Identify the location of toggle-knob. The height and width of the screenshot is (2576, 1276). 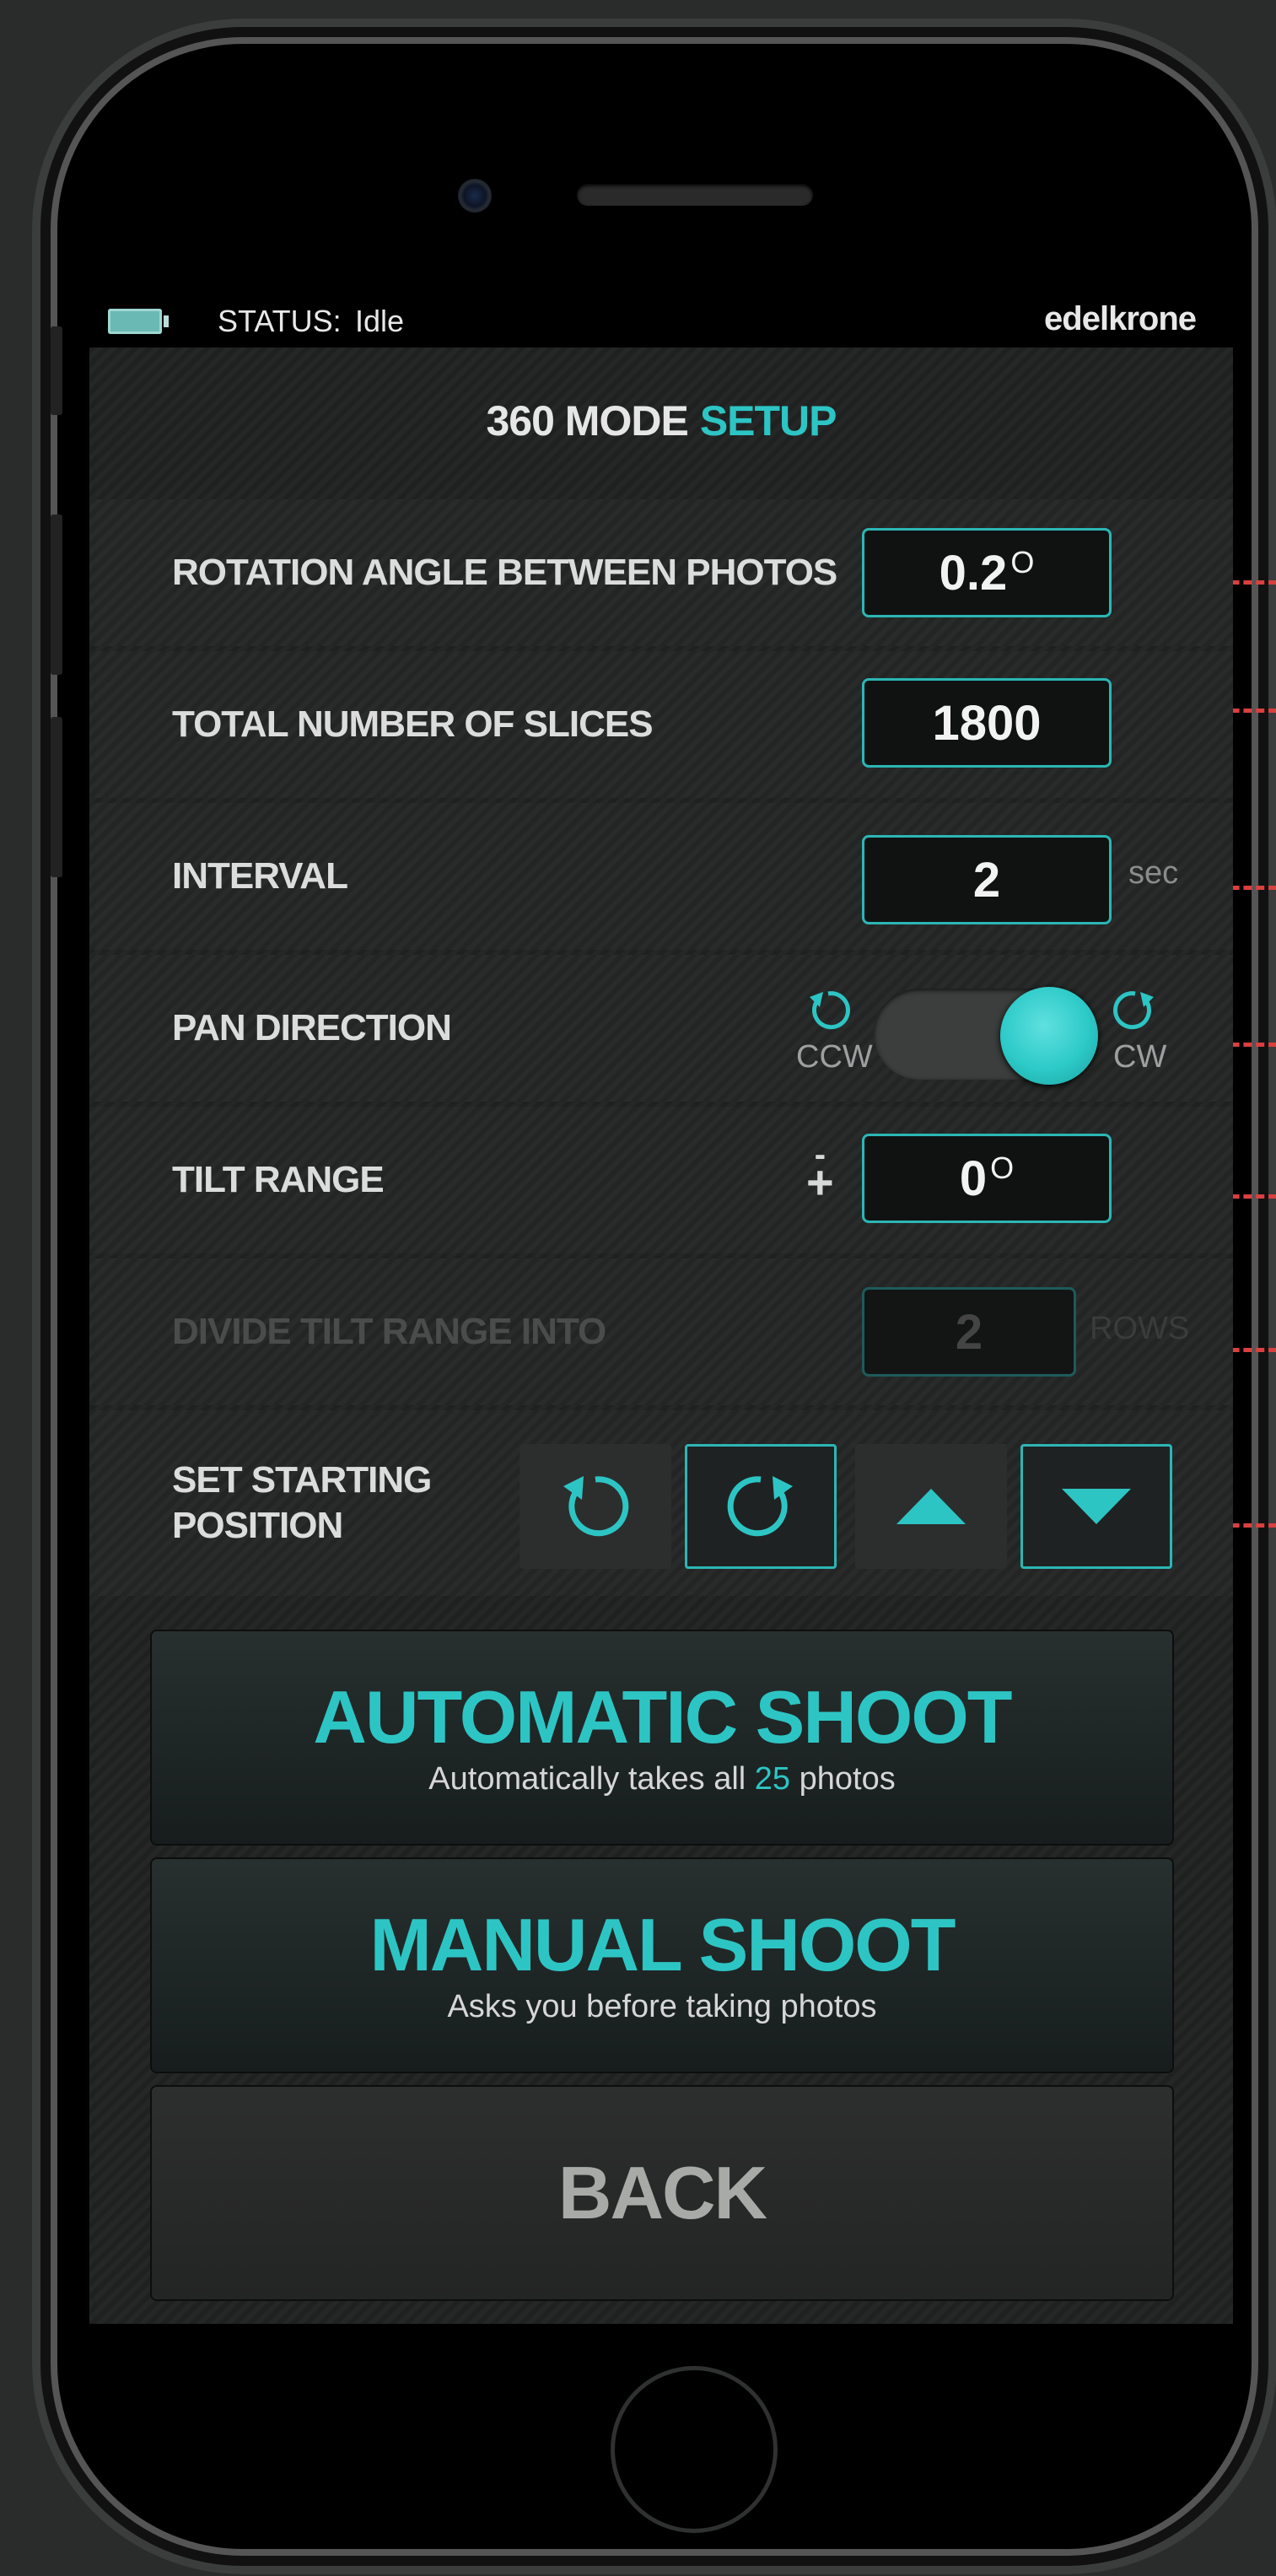
(1049, 1036).